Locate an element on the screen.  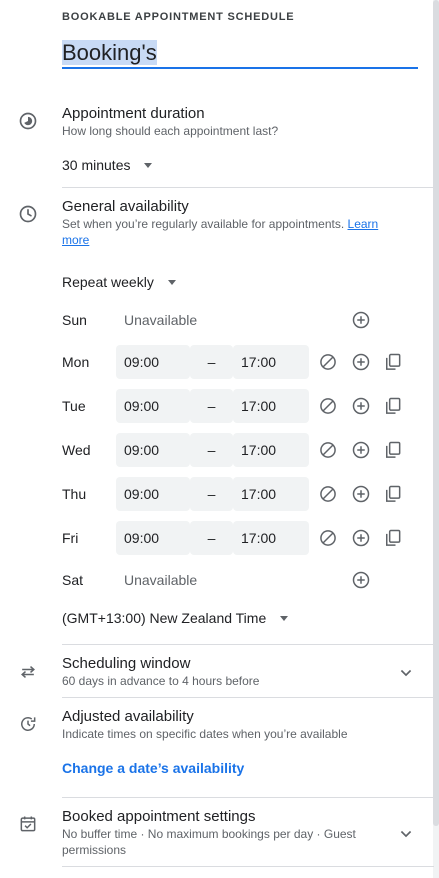
start-time-fri: 09:00 is located at coordinates (153, 538).